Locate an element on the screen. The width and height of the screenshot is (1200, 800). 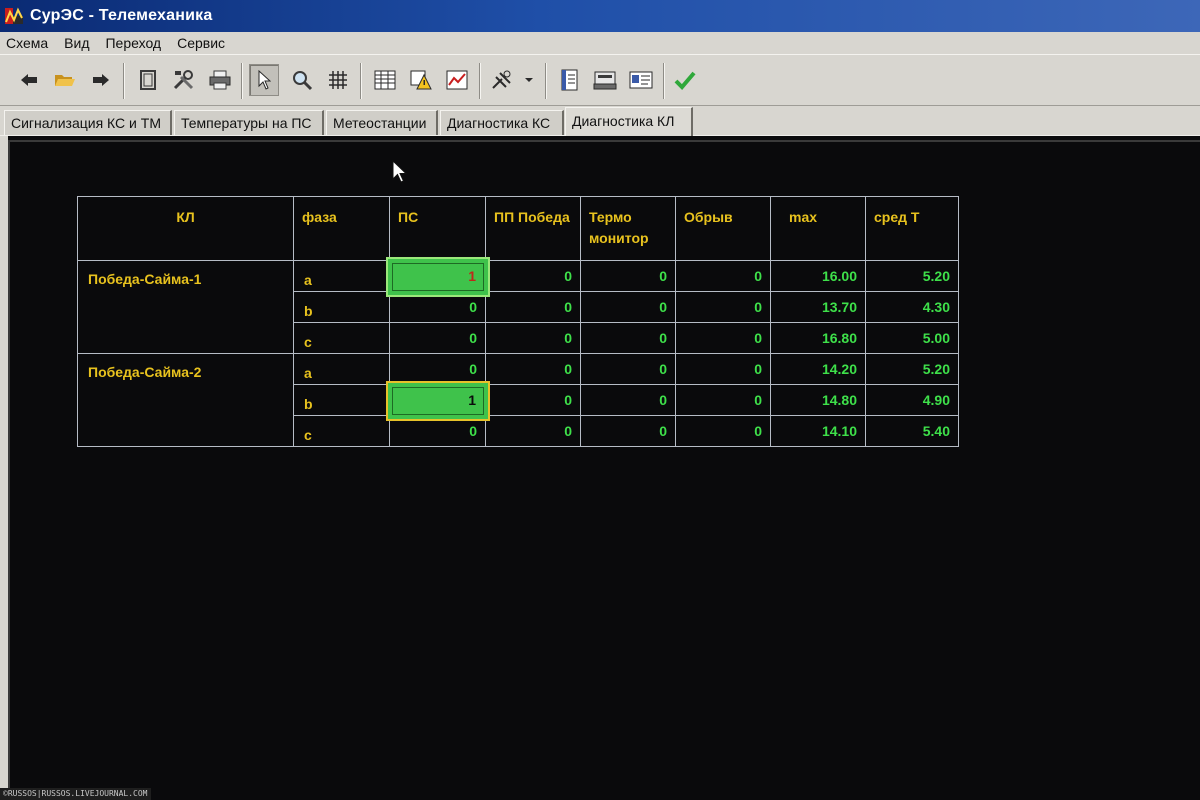
grid-button is located at coordinates (338, 80).